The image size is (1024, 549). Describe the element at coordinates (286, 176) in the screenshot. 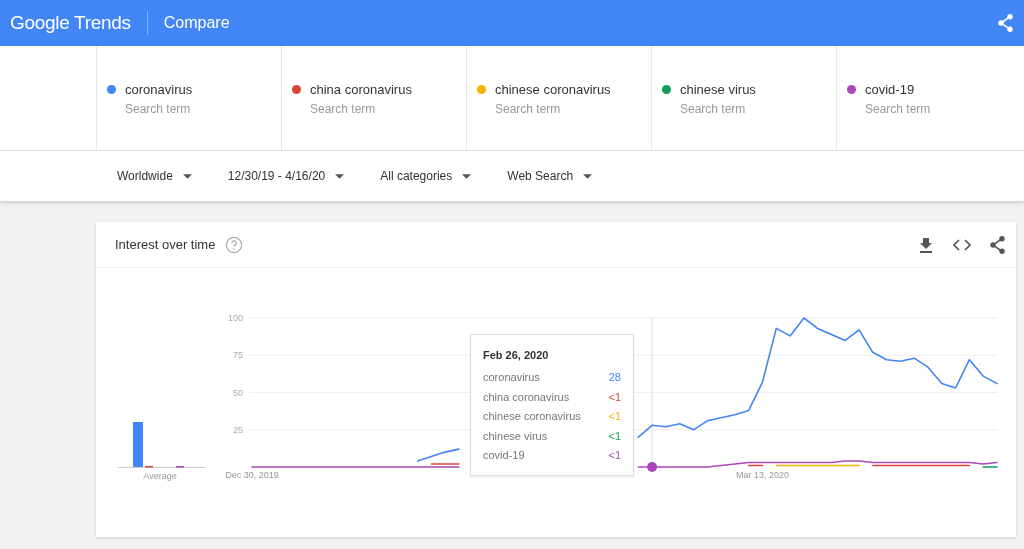

I see `filter-dropdown: 12/30/19 - 4/16/20` at that location.